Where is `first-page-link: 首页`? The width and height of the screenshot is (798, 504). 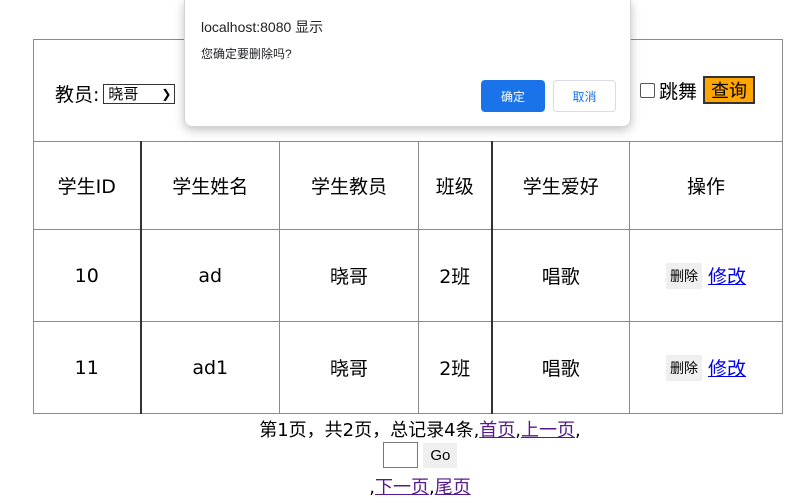
first-page-link: 首页 is located at coordinates (497, 430).